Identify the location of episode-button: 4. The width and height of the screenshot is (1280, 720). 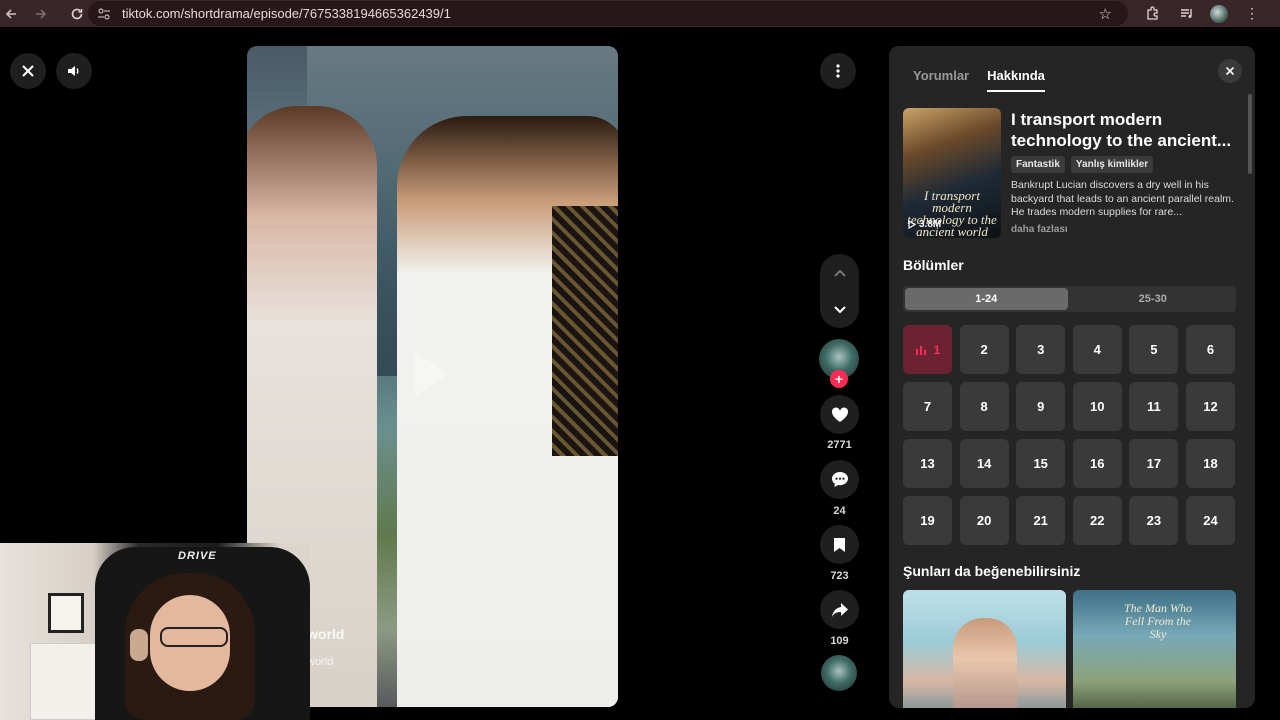
(1097, 349).